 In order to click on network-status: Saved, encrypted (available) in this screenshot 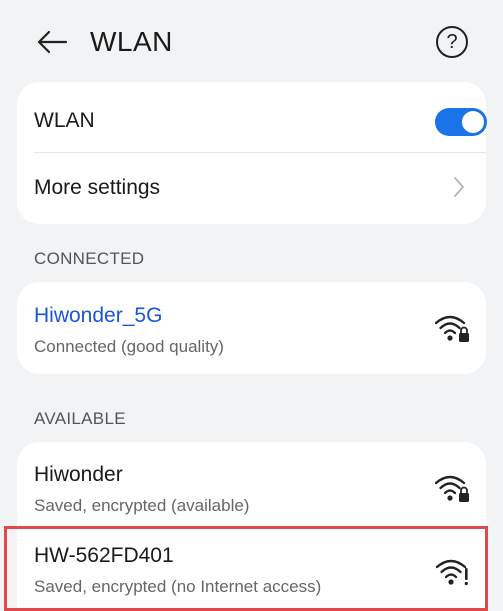, I will do `click(142, 505)`.